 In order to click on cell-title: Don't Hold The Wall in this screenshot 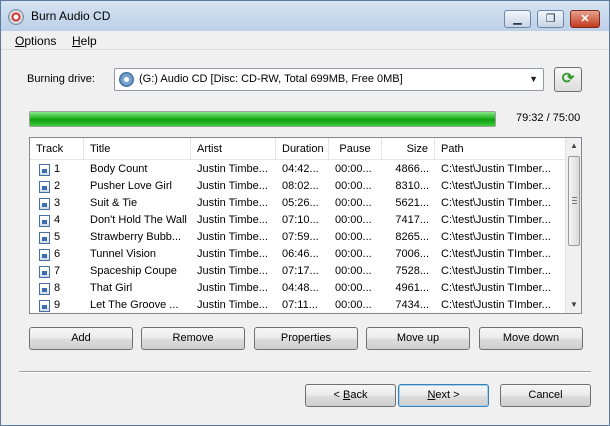, I will do `click(138, 220)`.